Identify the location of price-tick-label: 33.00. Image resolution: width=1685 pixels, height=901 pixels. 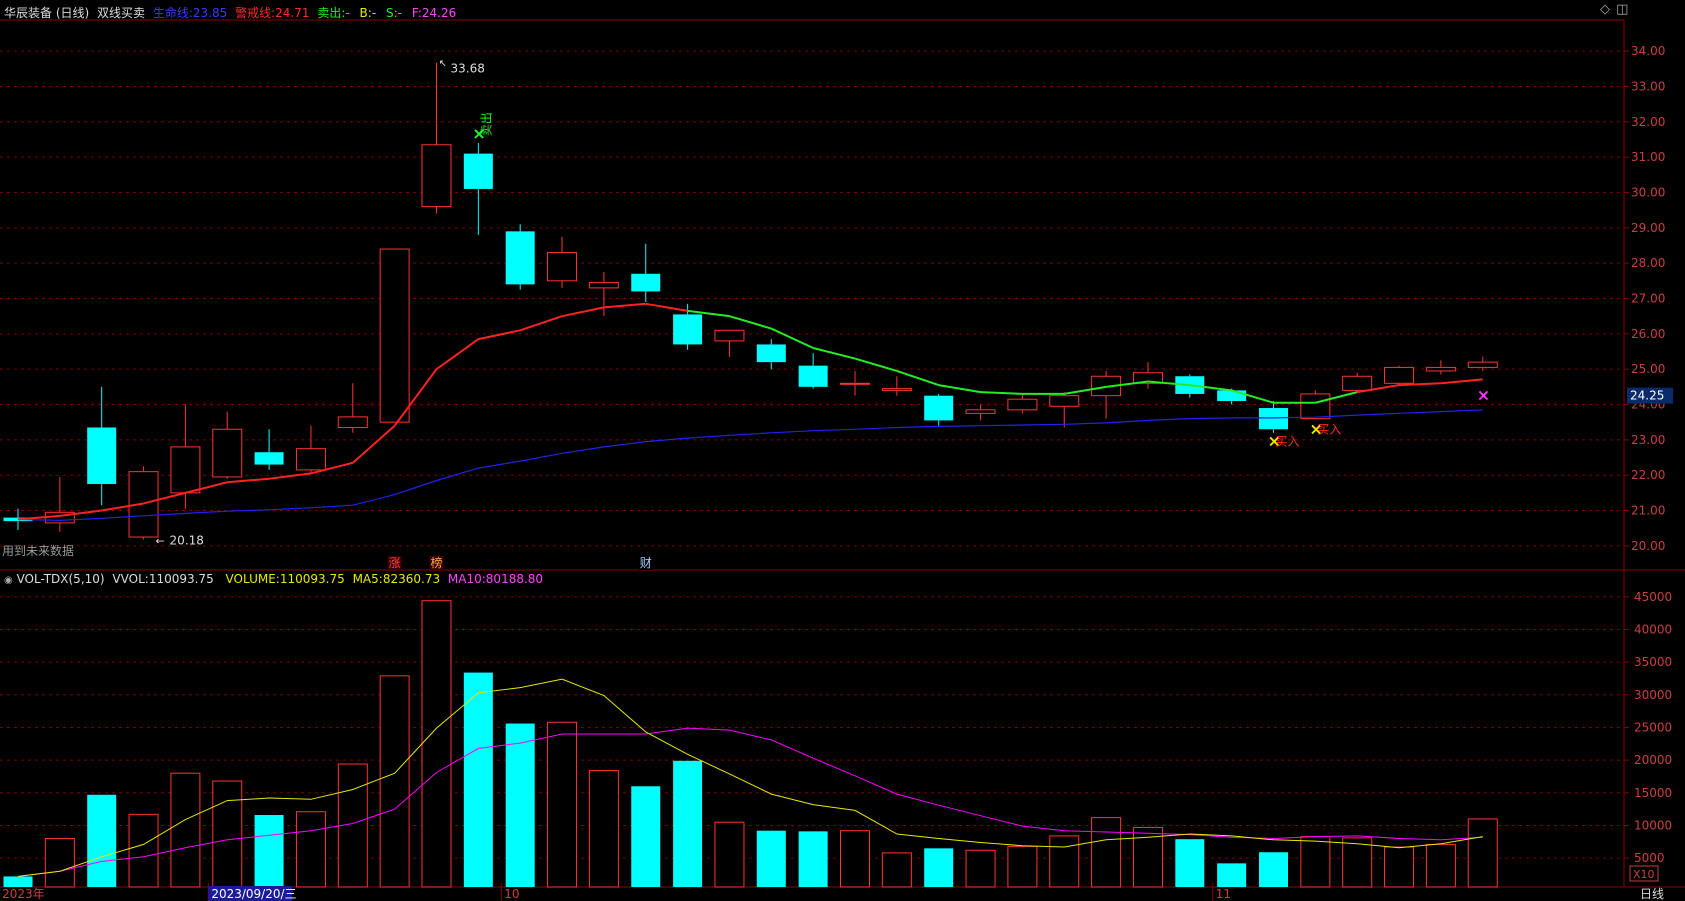
(1648, 86).